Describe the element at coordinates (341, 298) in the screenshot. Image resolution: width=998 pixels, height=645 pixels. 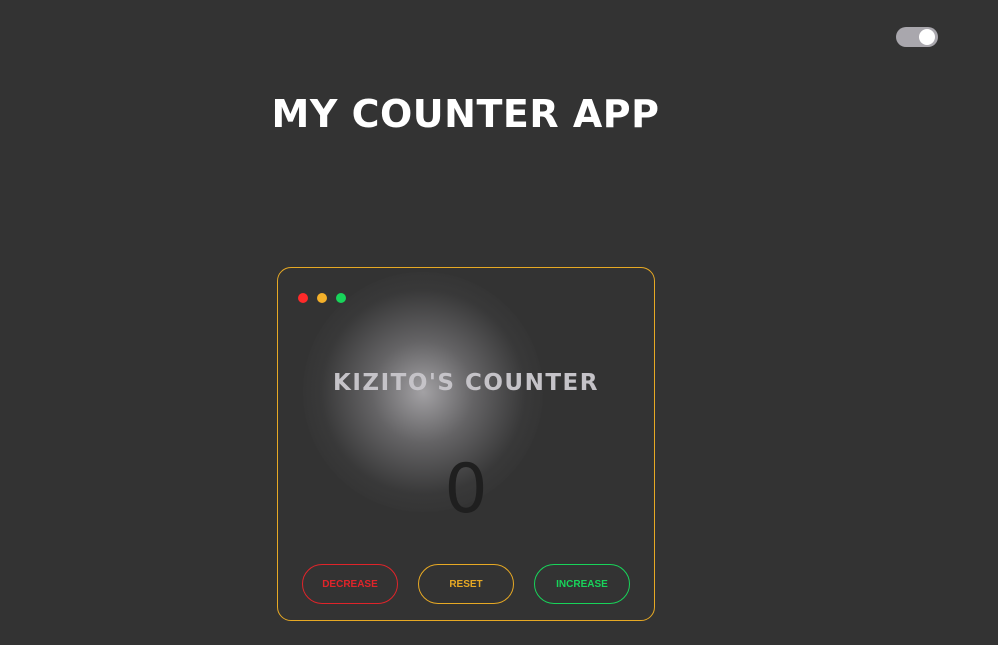
I see `green-dot-icon` at that location.